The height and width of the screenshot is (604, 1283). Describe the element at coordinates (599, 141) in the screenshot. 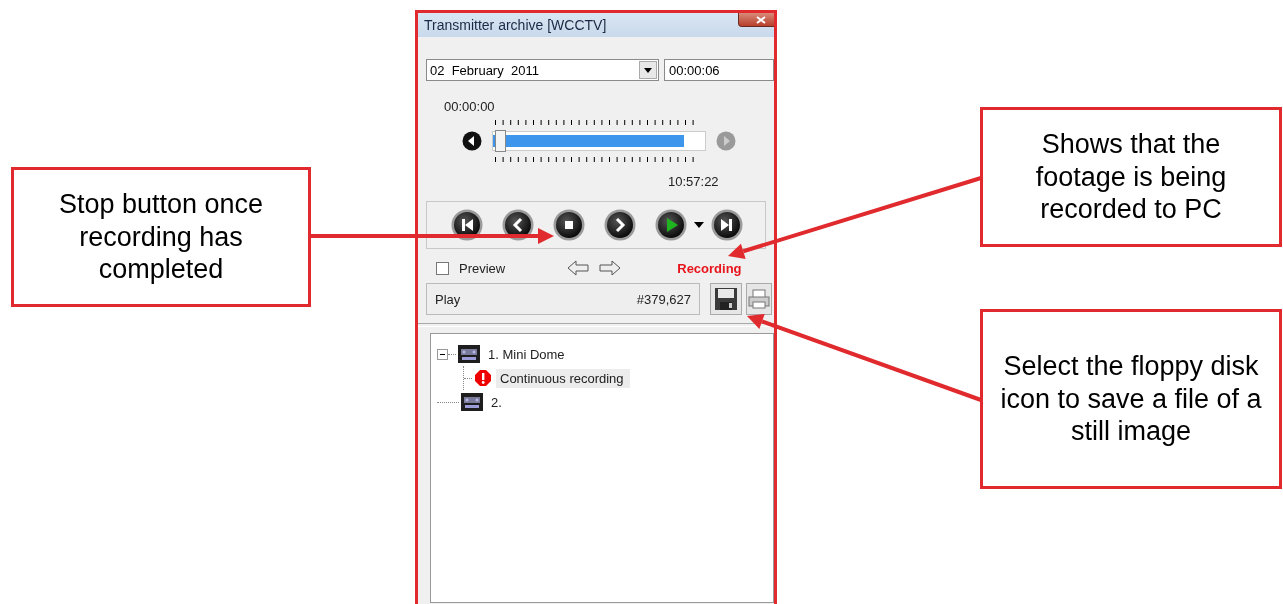

I see `timeline-slider` at that location.